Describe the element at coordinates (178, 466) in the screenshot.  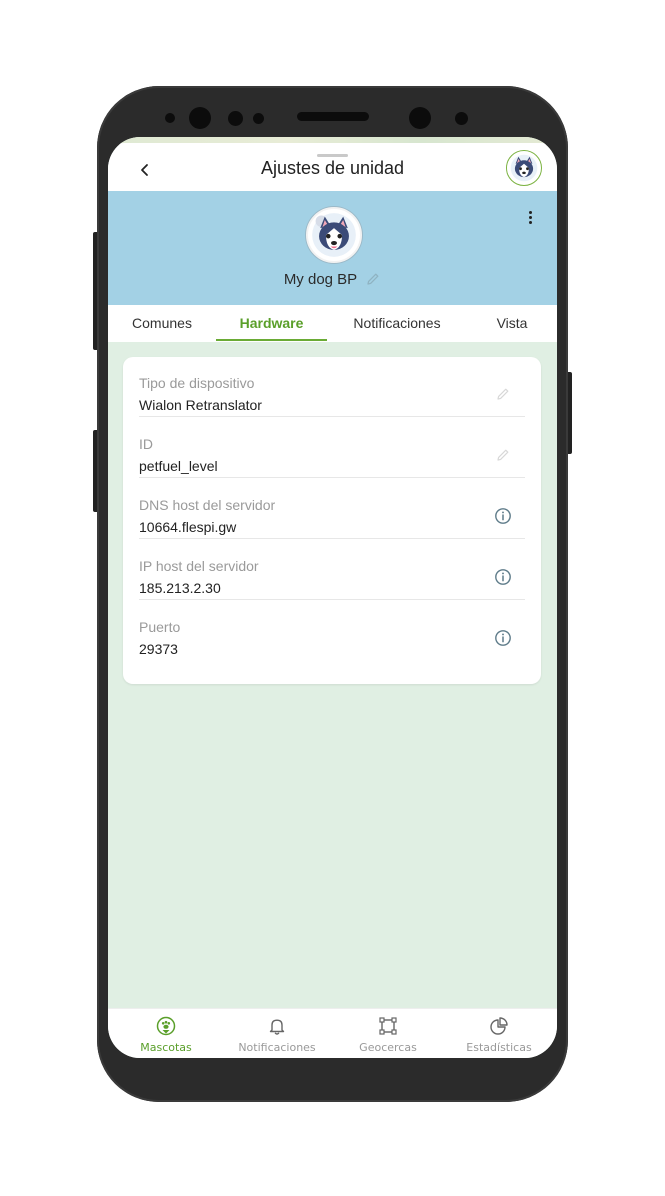
I see `field-value: petfuel_level` at that location.